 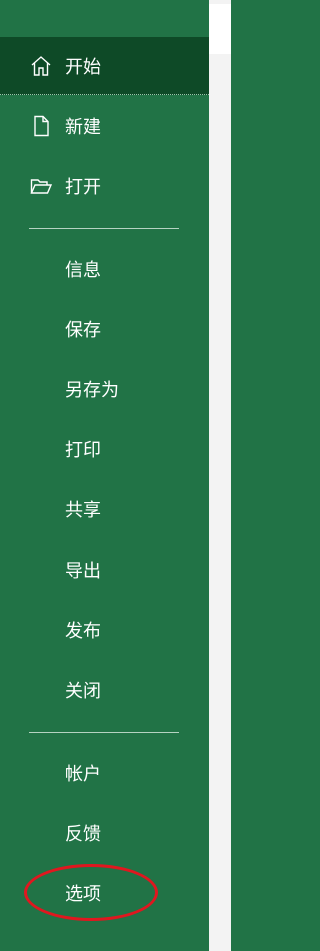 I want to click on sidebar-item-label: 关闭, so click(x=83, y=691).